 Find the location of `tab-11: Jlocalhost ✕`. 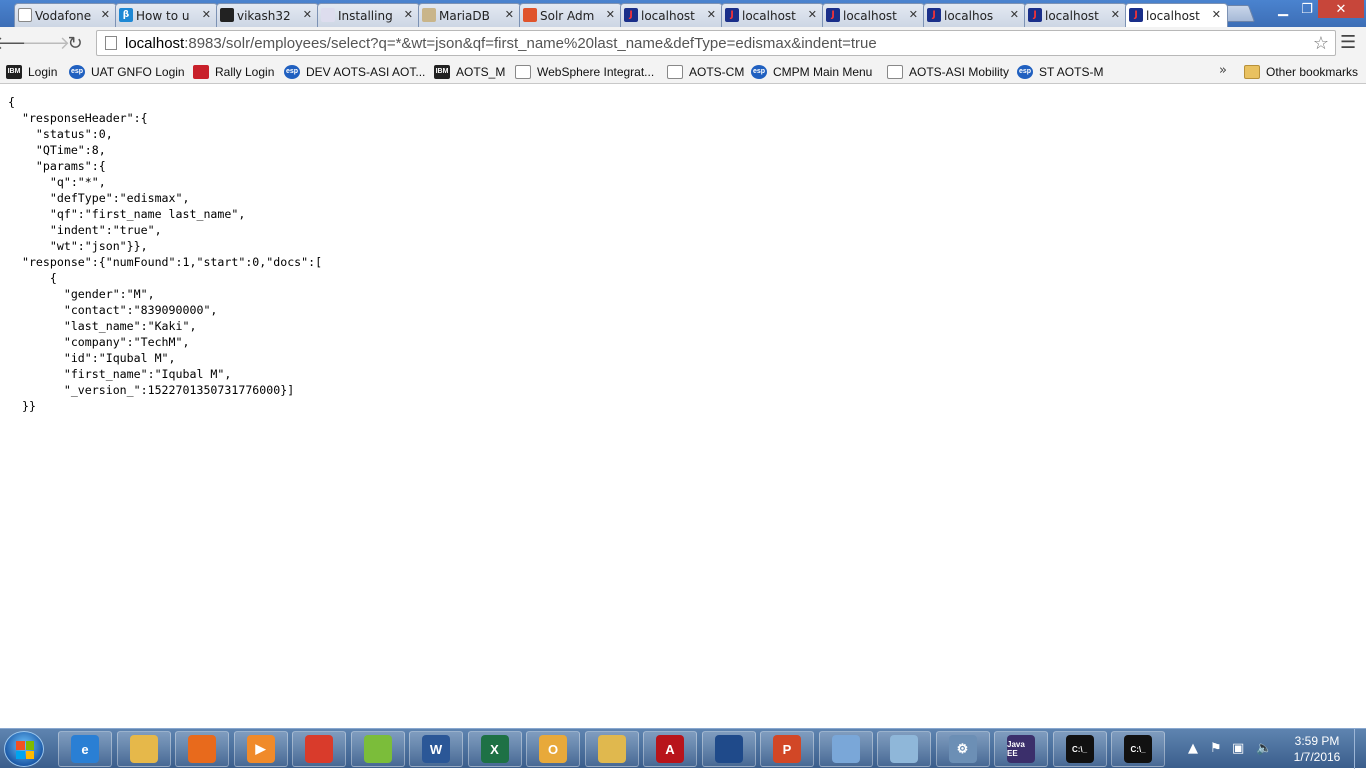

tab-11: Jlocalhost ✕ is located at coordinates (1176, 15).